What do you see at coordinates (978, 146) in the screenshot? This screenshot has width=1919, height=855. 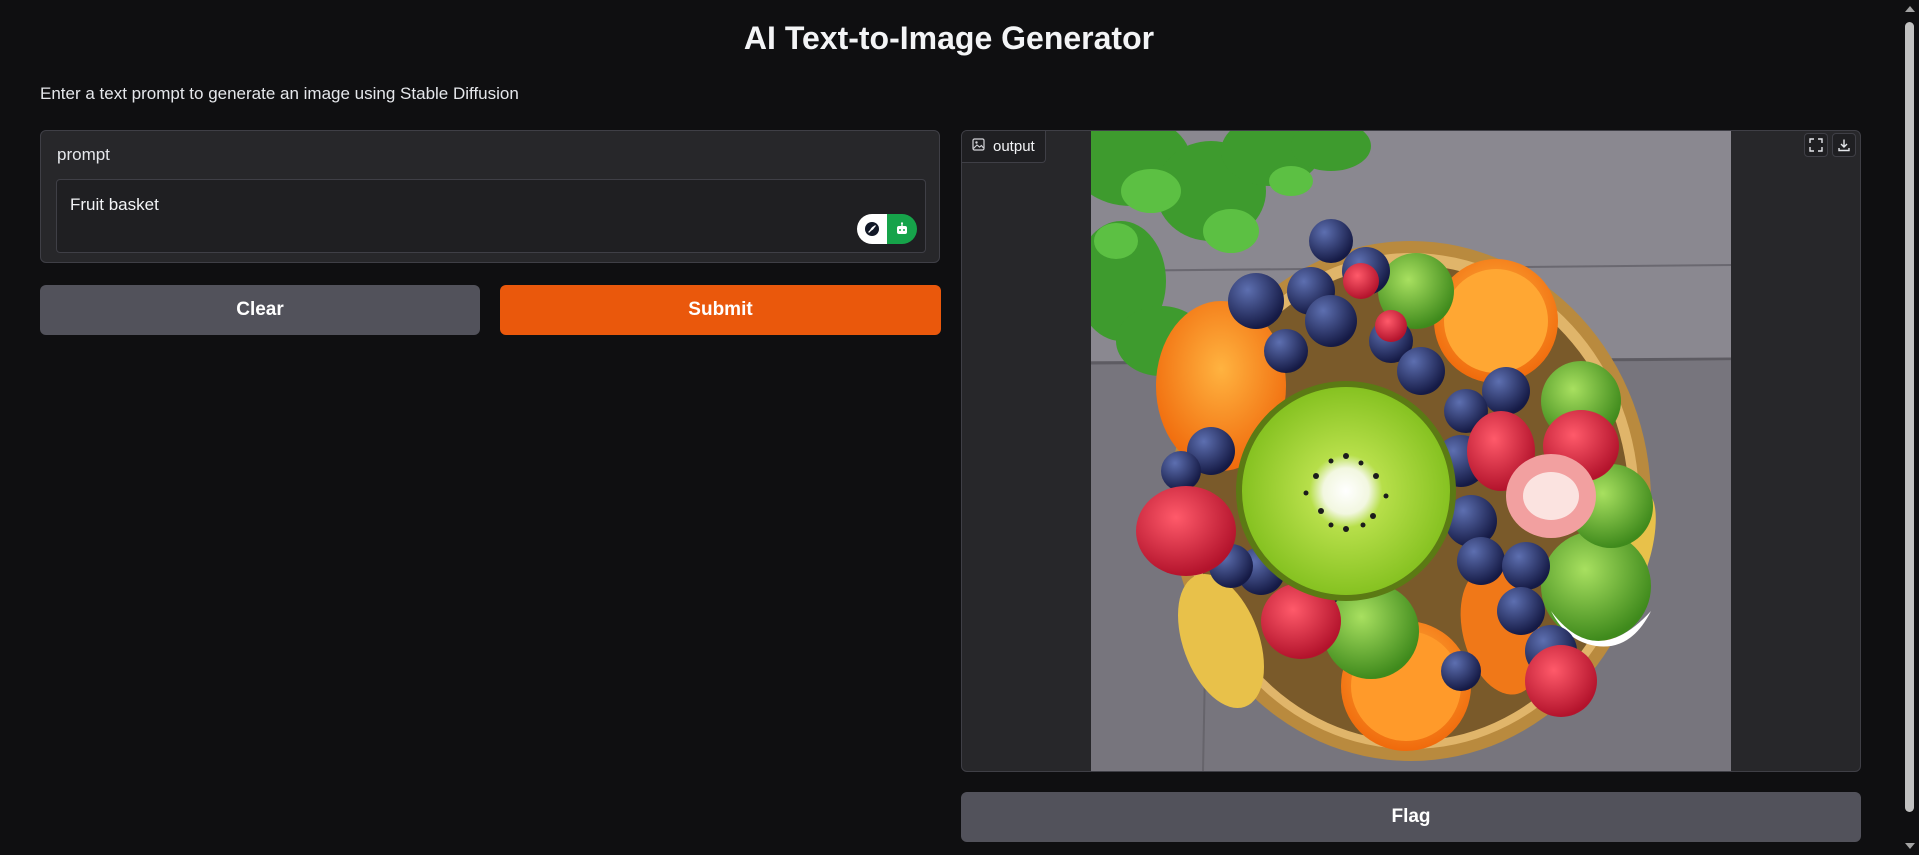 I see `image-icon` at bounding box center [978, 146].